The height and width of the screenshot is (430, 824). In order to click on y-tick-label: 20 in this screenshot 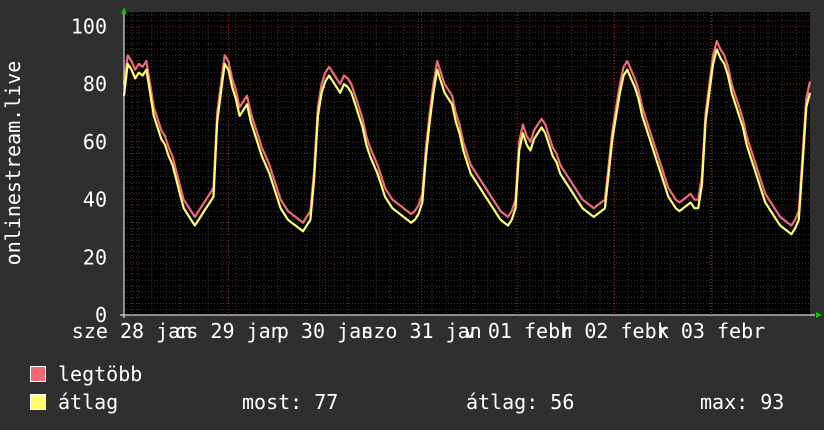, I will do `click(95, 257)`.